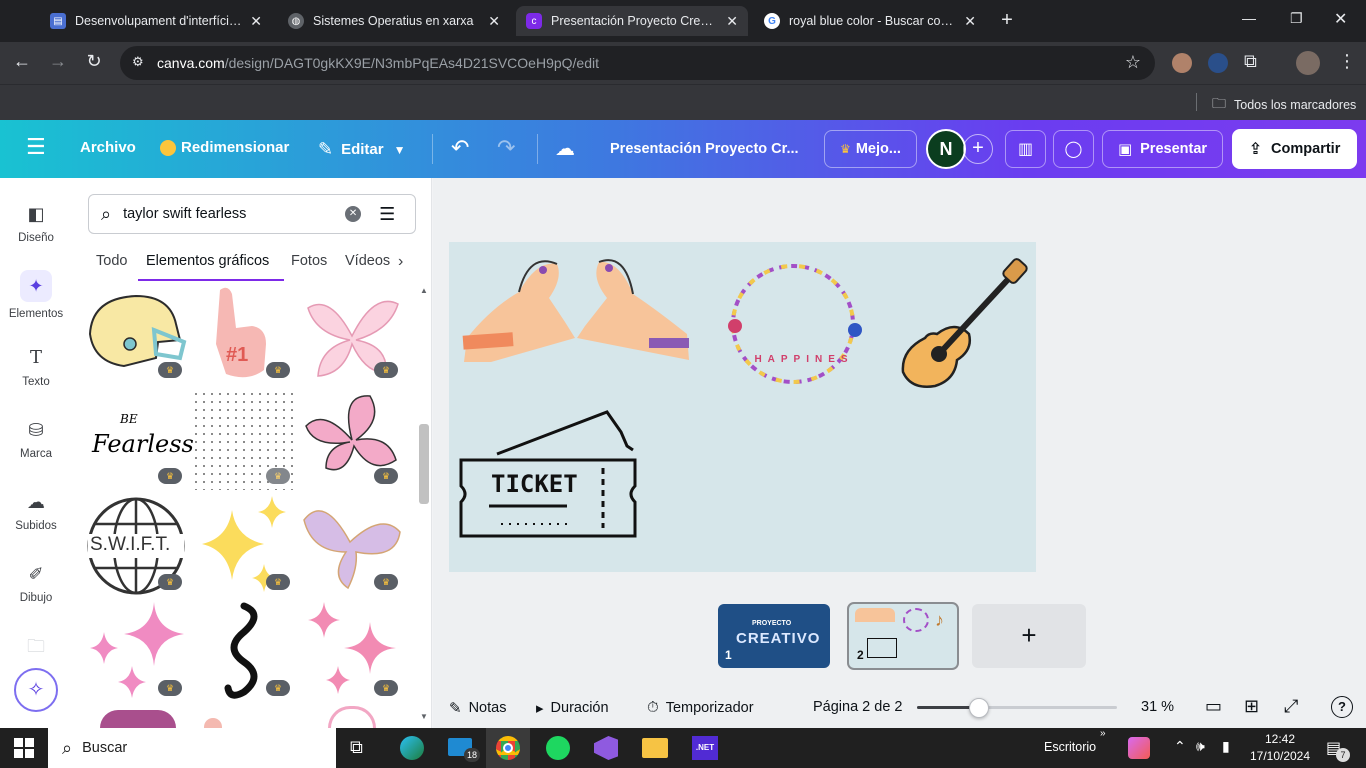 This screenshot has width=1366, height=768. What do you see at coordinates (1291, 706) in the screenshot?
I see `fullscreen-icon: ⤢` at bounding box center [1291, 706].